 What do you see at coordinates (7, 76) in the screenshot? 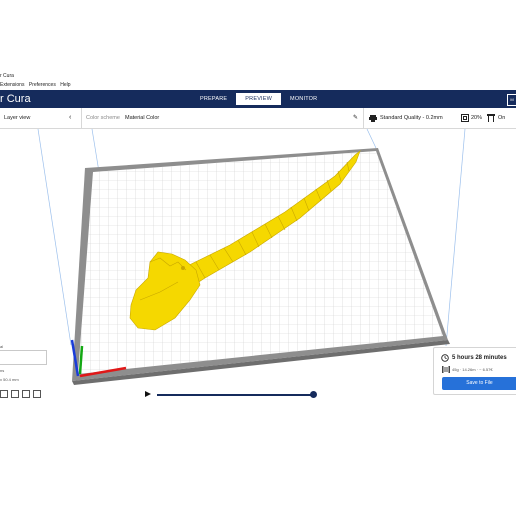
I see `window-title: r Cura` at bounding box center [7, 76].